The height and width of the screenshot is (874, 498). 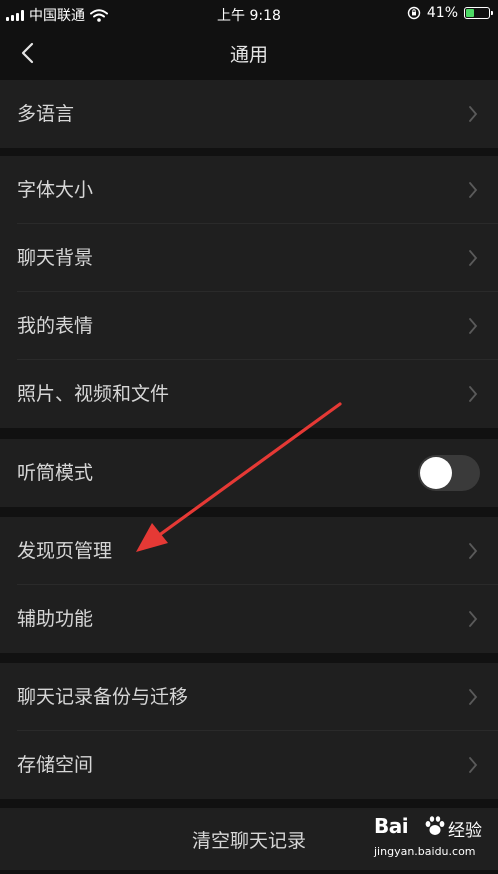 I want to click on settings-row-label: 照片、视频和文件, so click(x=93, y=394).